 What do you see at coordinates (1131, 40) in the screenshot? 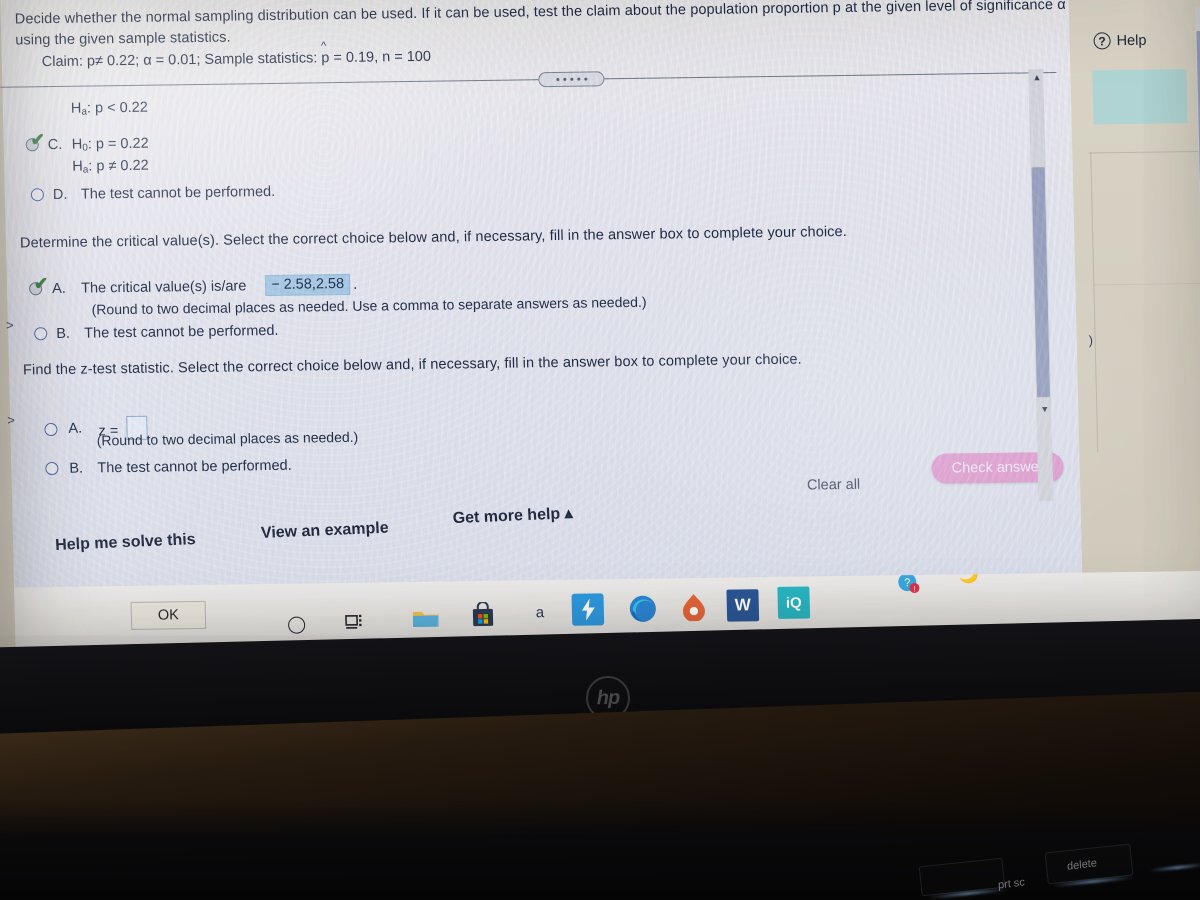
I see `help-label: Help` at bounding box center [1131, 40].